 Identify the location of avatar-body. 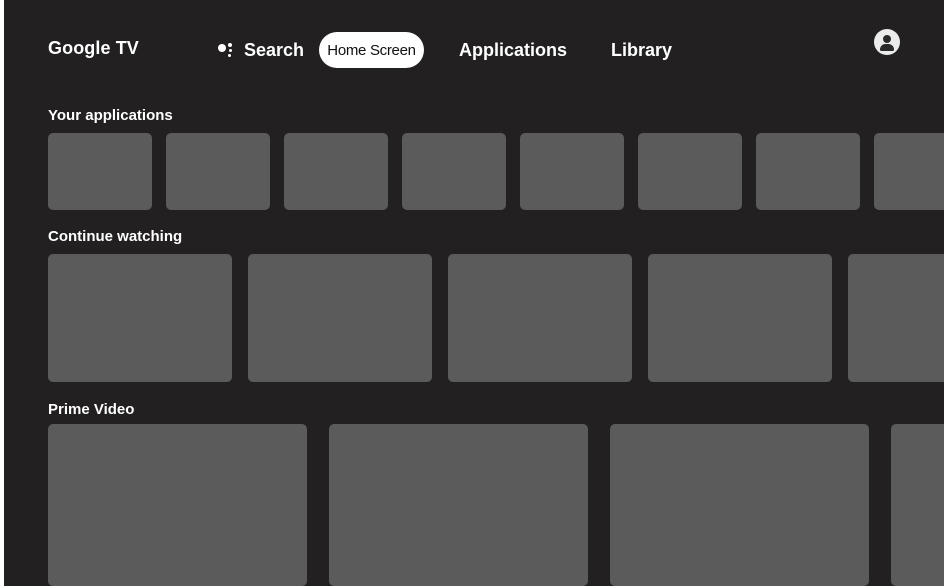
(887, 47).